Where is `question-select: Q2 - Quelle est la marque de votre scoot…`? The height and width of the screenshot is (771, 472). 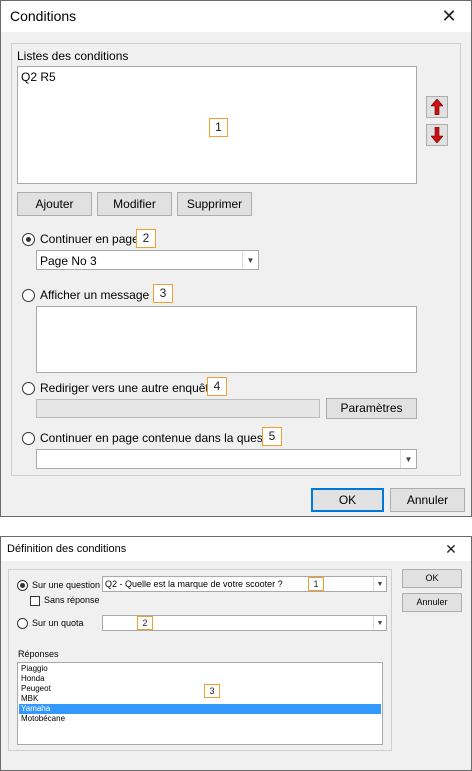
question-select: Q2 - Quelle est la marque de votre scoot… is located at coordinates (244, 584).